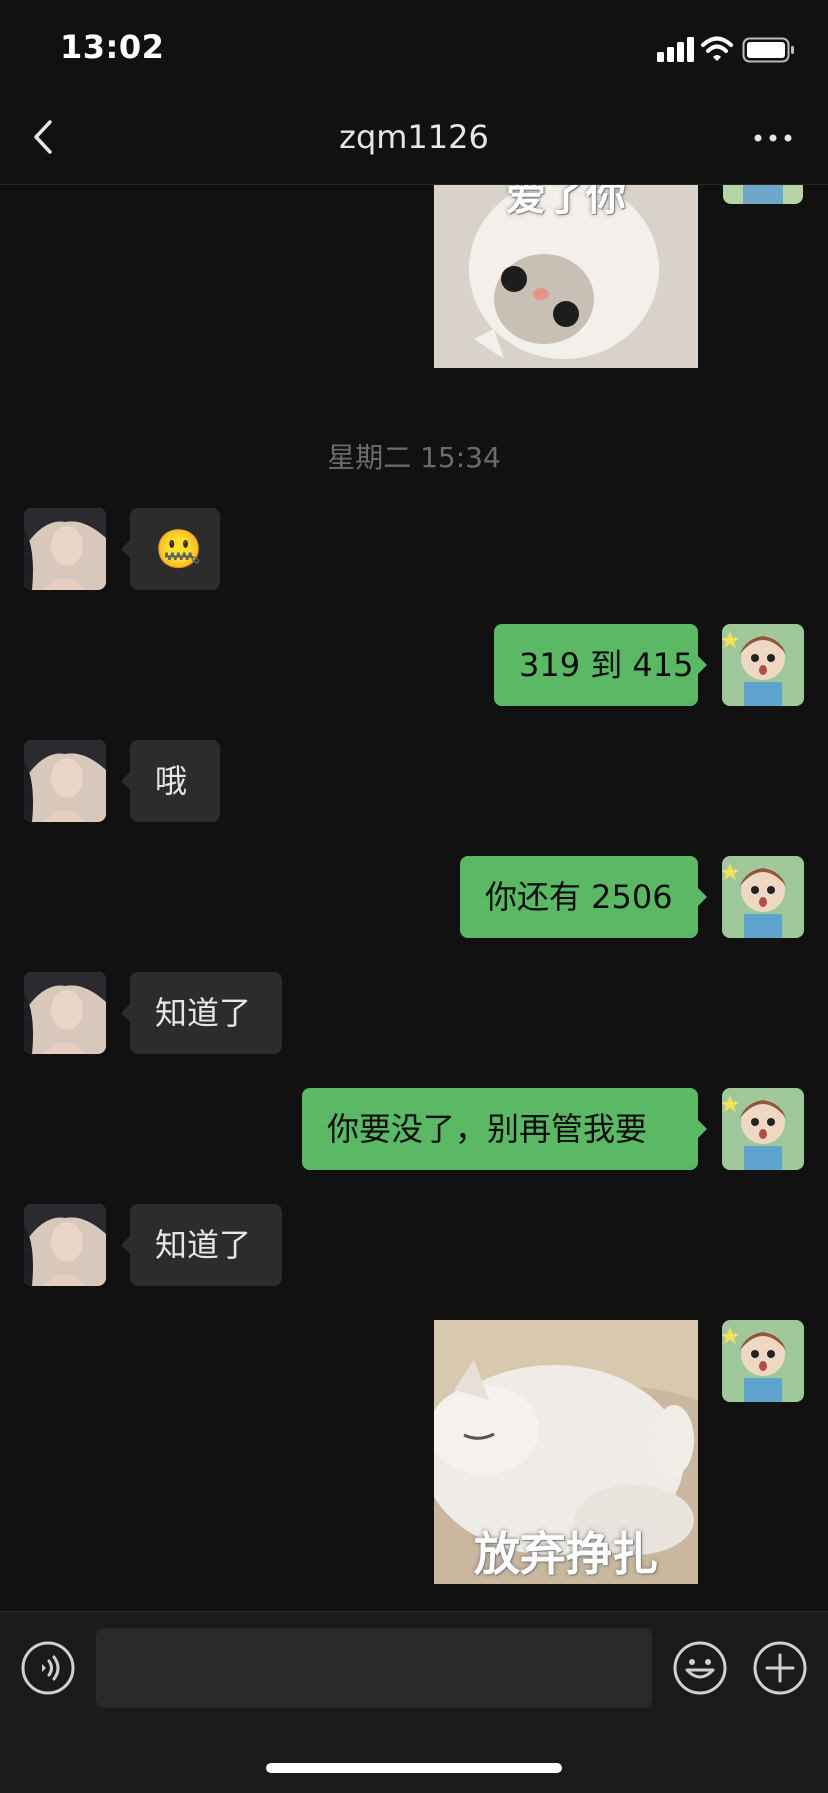 The image size is (828, 1793). I want to click on cat-sticker-message: 爱了你, so click(566, 276).